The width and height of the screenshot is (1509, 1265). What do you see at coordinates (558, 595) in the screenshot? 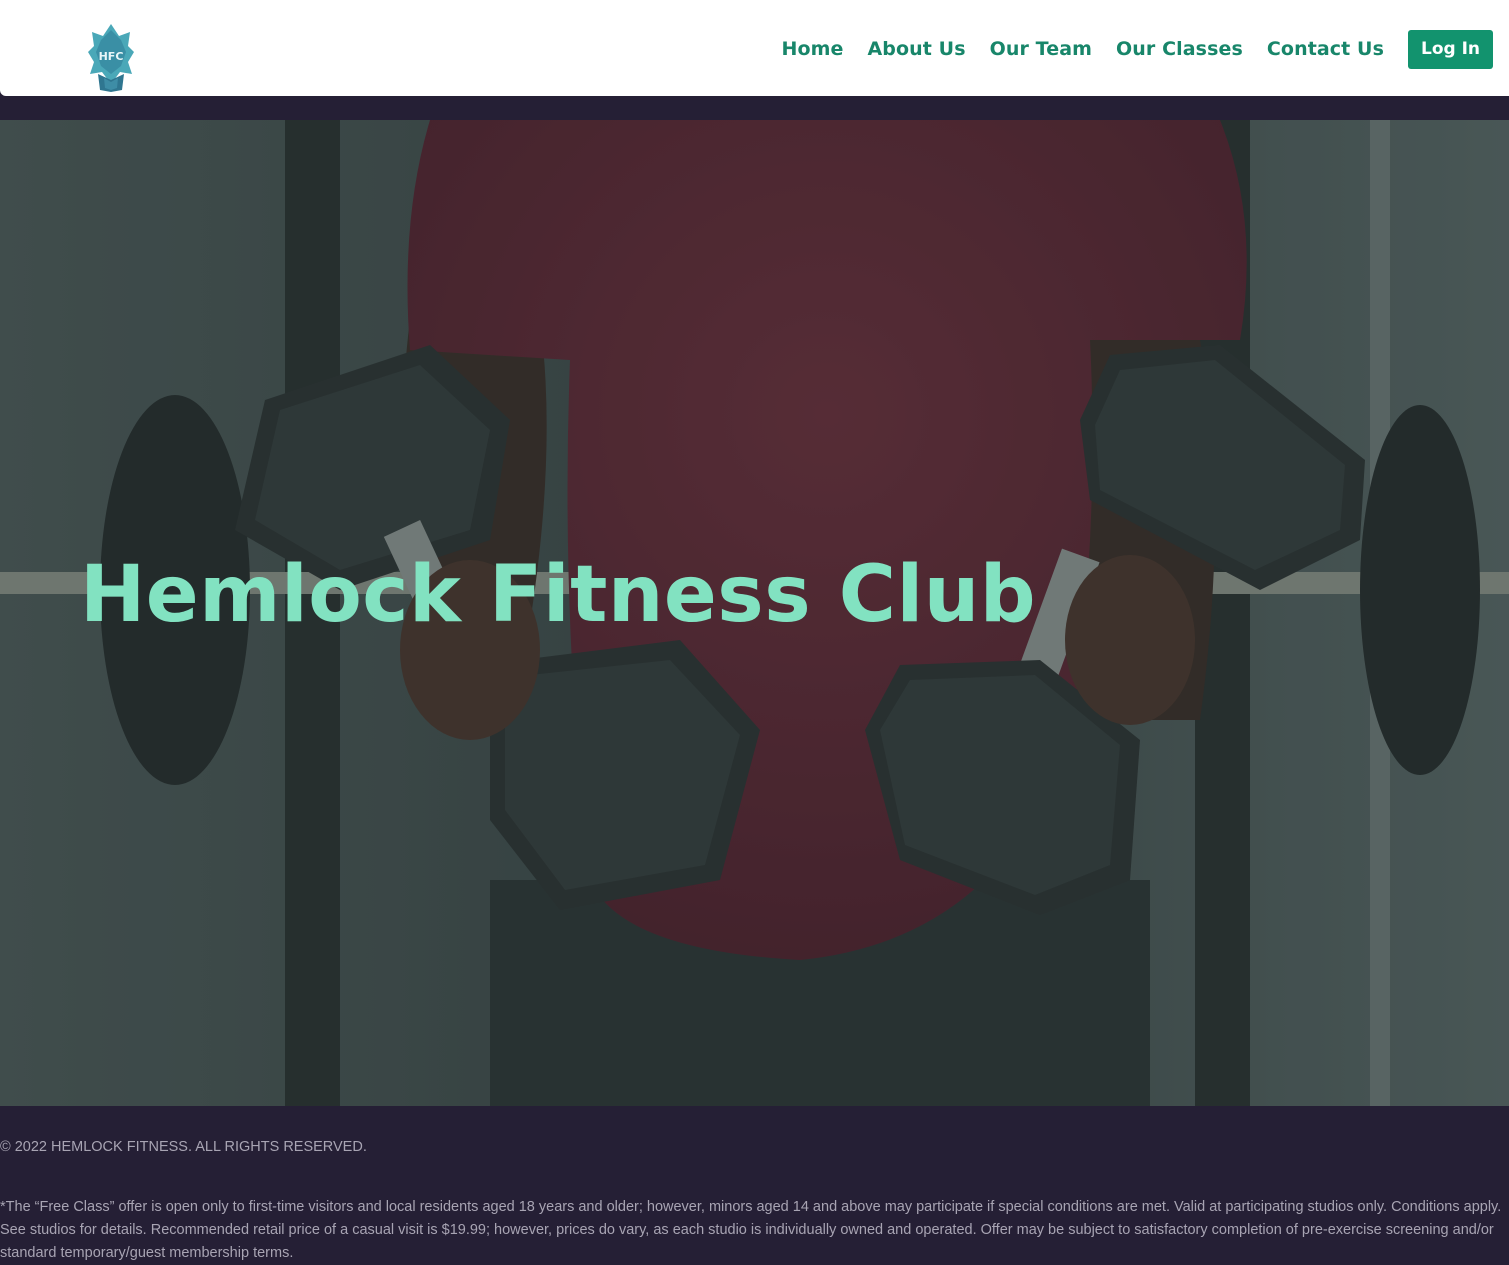
I see `hero-title: Hemlock Fitness Club` at bounding box center [558, 595].